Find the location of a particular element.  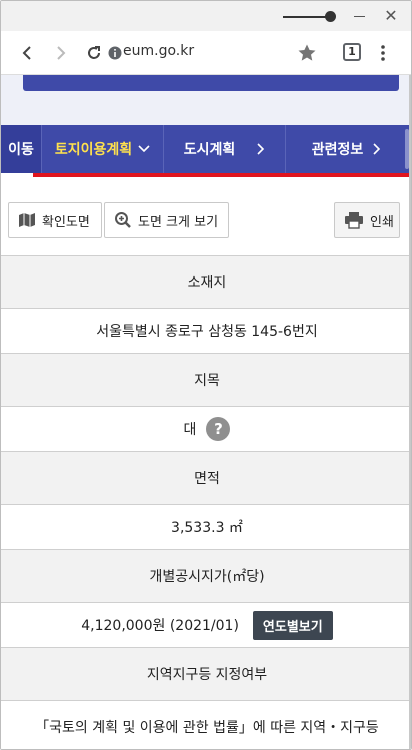

zoning-header: 지역지구등 지정여부 is located at coordinates (206, 674).